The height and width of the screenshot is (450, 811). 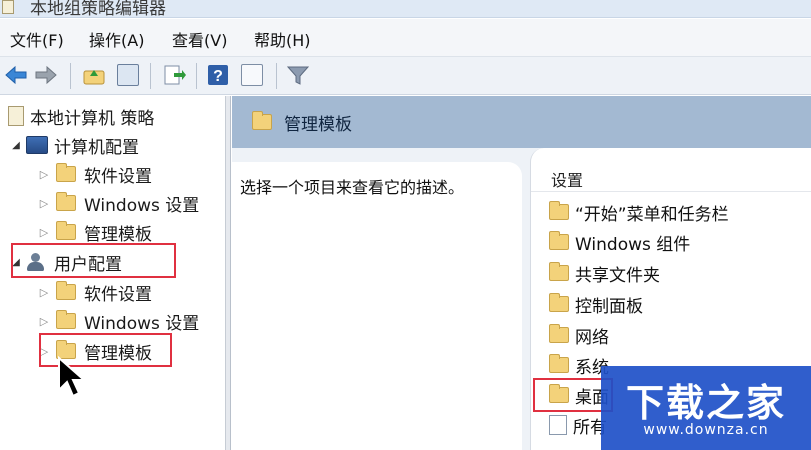 What do you see at coordinates (558, 425) in the screenshot?
I see `document-icon` at bounding box center [558, 425].